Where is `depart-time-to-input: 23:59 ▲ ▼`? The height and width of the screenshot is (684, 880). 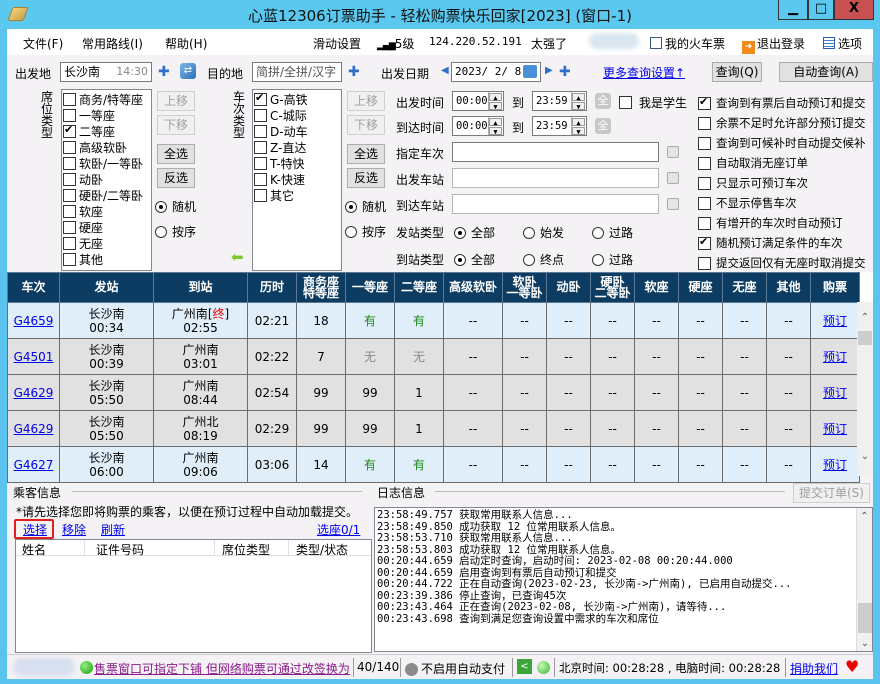
depart-time-to-input: 23:59 ▲ ▼ is located at coordinates (559, 101).